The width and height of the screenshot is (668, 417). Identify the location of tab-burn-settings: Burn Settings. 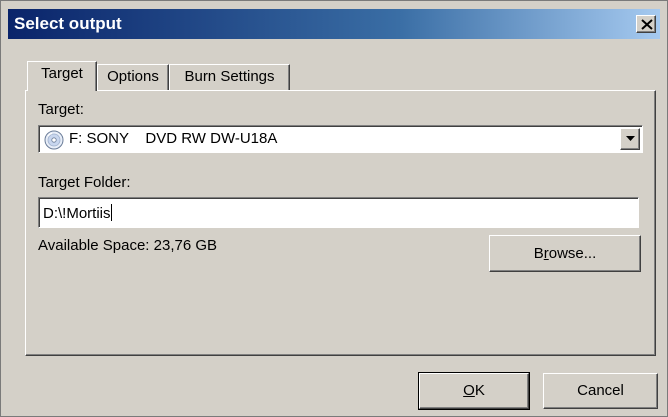
(229, 77).